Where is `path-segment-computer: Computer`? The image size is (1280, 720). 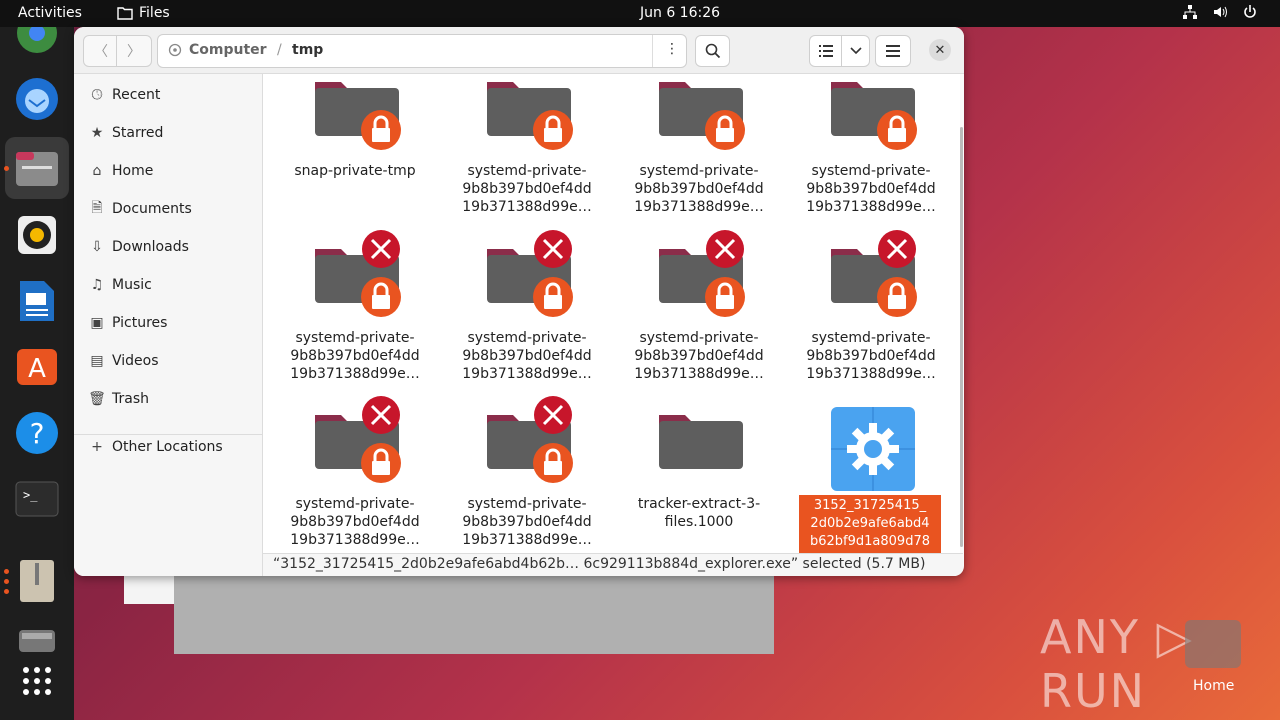 path-segment-computer: Computer is located at coordinates (228, 50).